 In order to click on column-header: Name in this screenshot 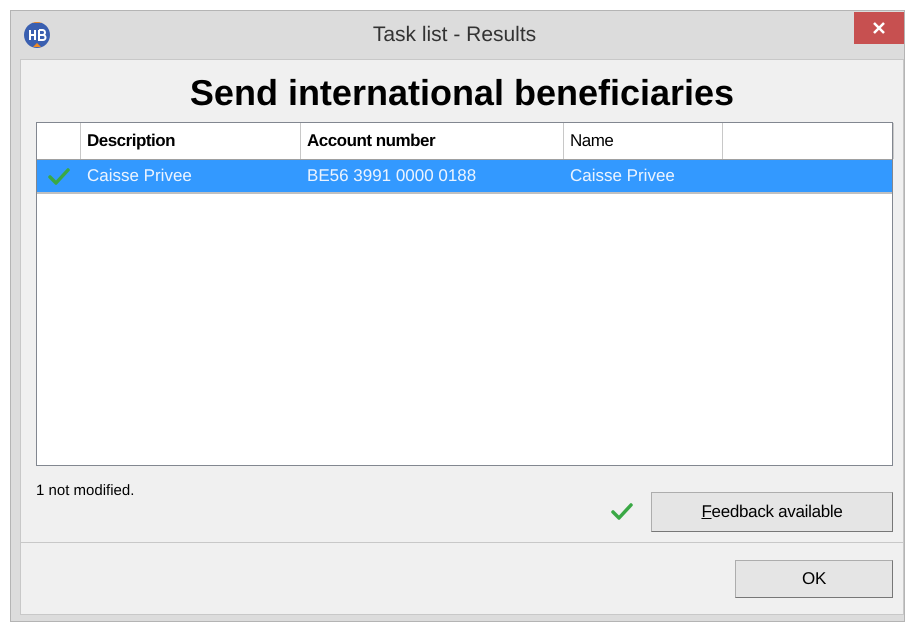, I will do `click(643, 141)`.